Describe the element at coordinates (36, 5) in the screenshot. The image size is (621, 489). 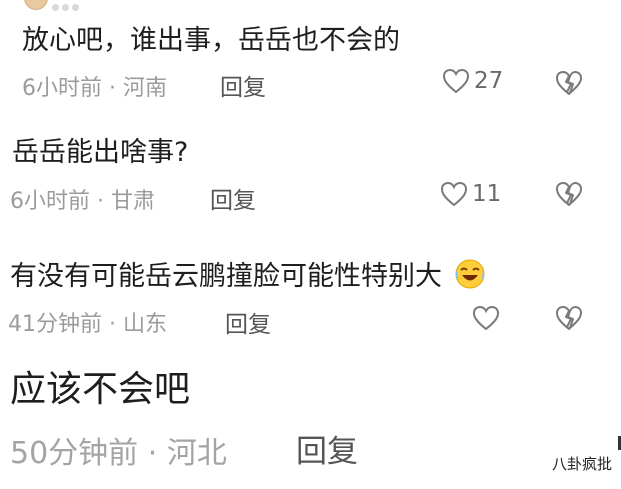
I see `avatar` at that location.